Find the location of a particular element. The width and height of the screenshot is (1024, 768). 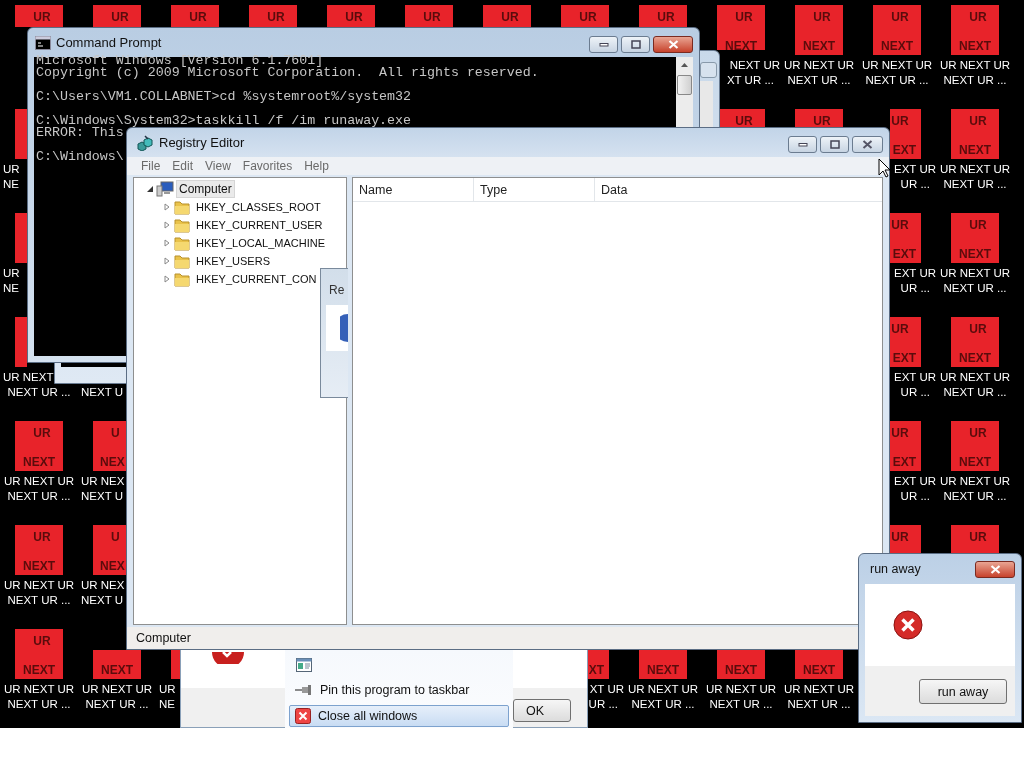

expand-icon is located at coordinates (150, 189).